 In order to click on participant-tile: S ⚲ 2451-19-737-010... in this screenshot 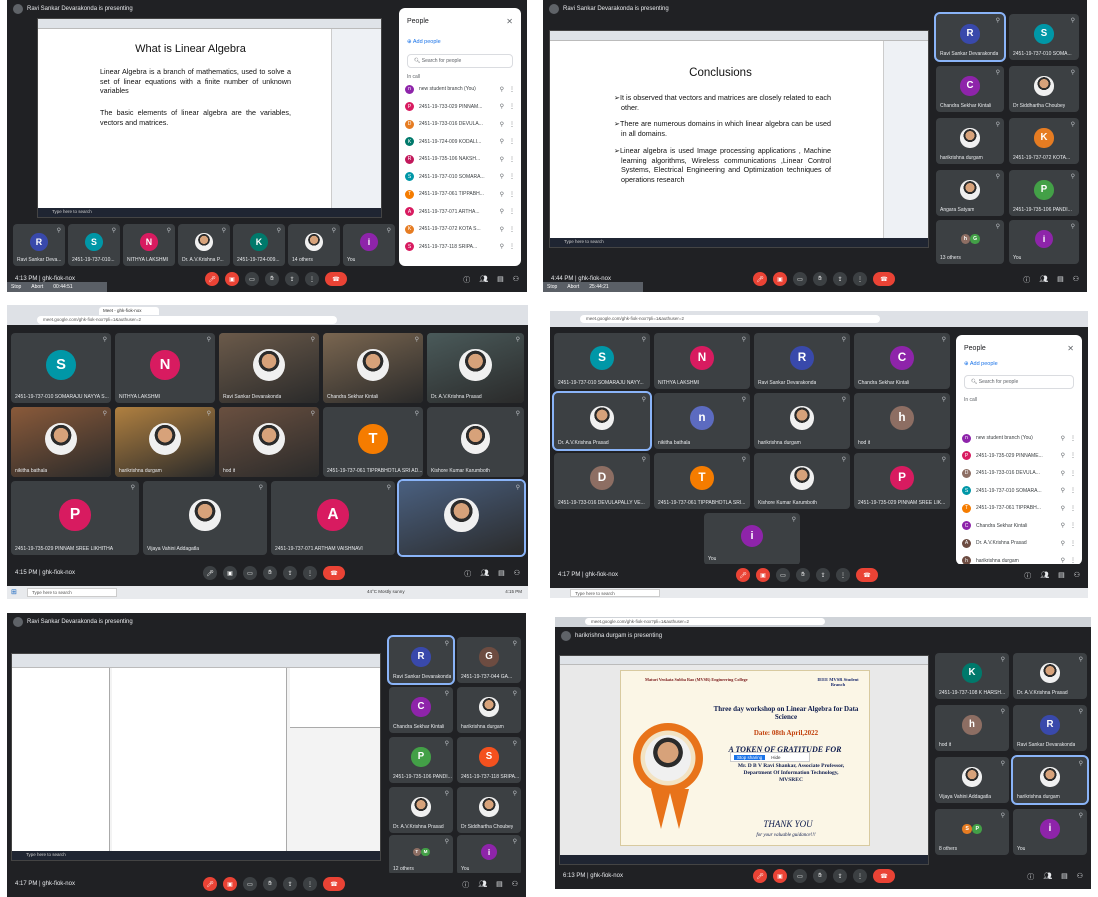, I will do `click(94, 245)`.